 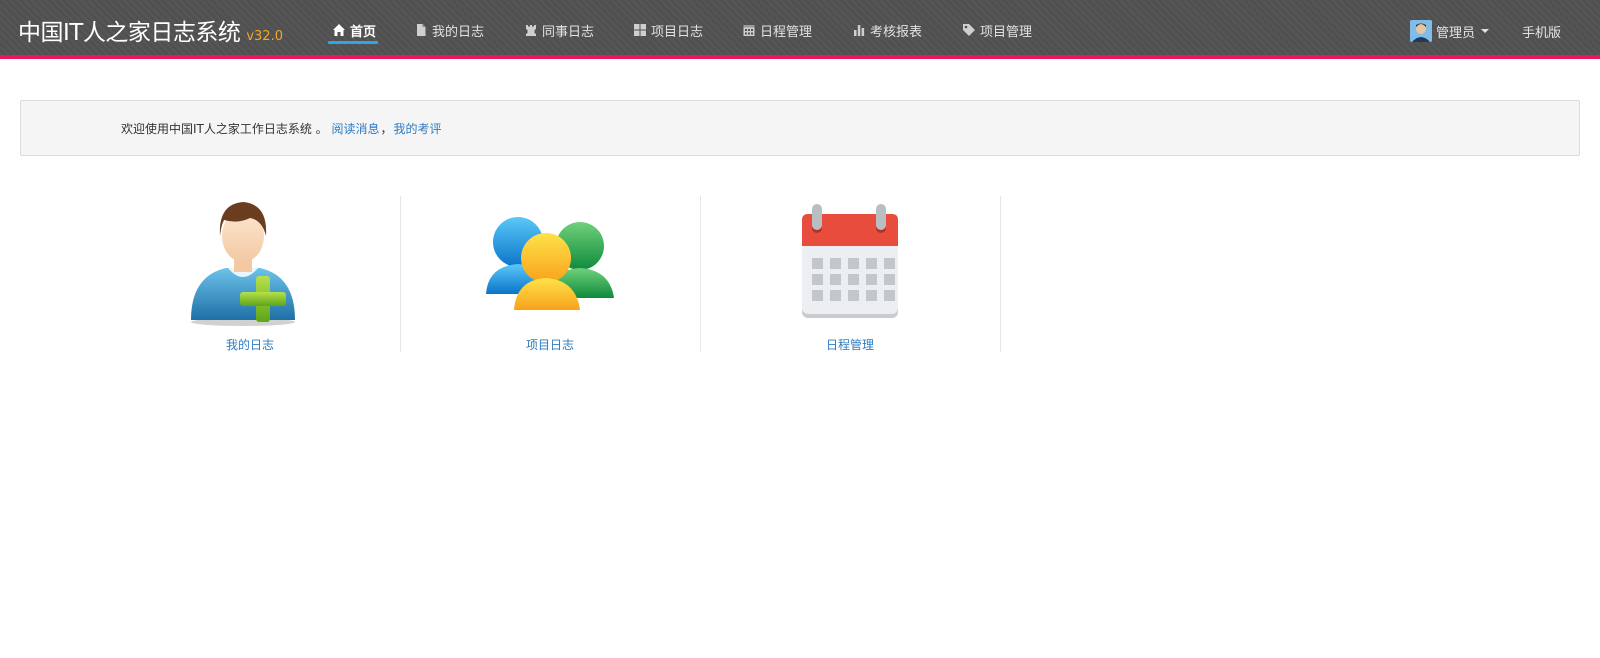 I want to click on nav-item-label: 日程管理, so click(x=786, y=32).